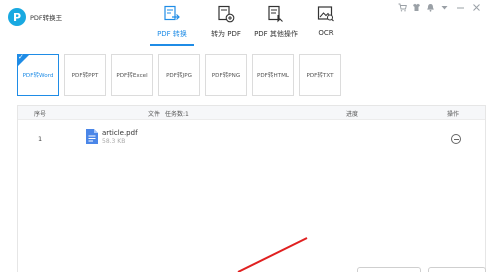  I want to click on format-option-pdf-to-txt: PDF转TXT, so click(320, 75).